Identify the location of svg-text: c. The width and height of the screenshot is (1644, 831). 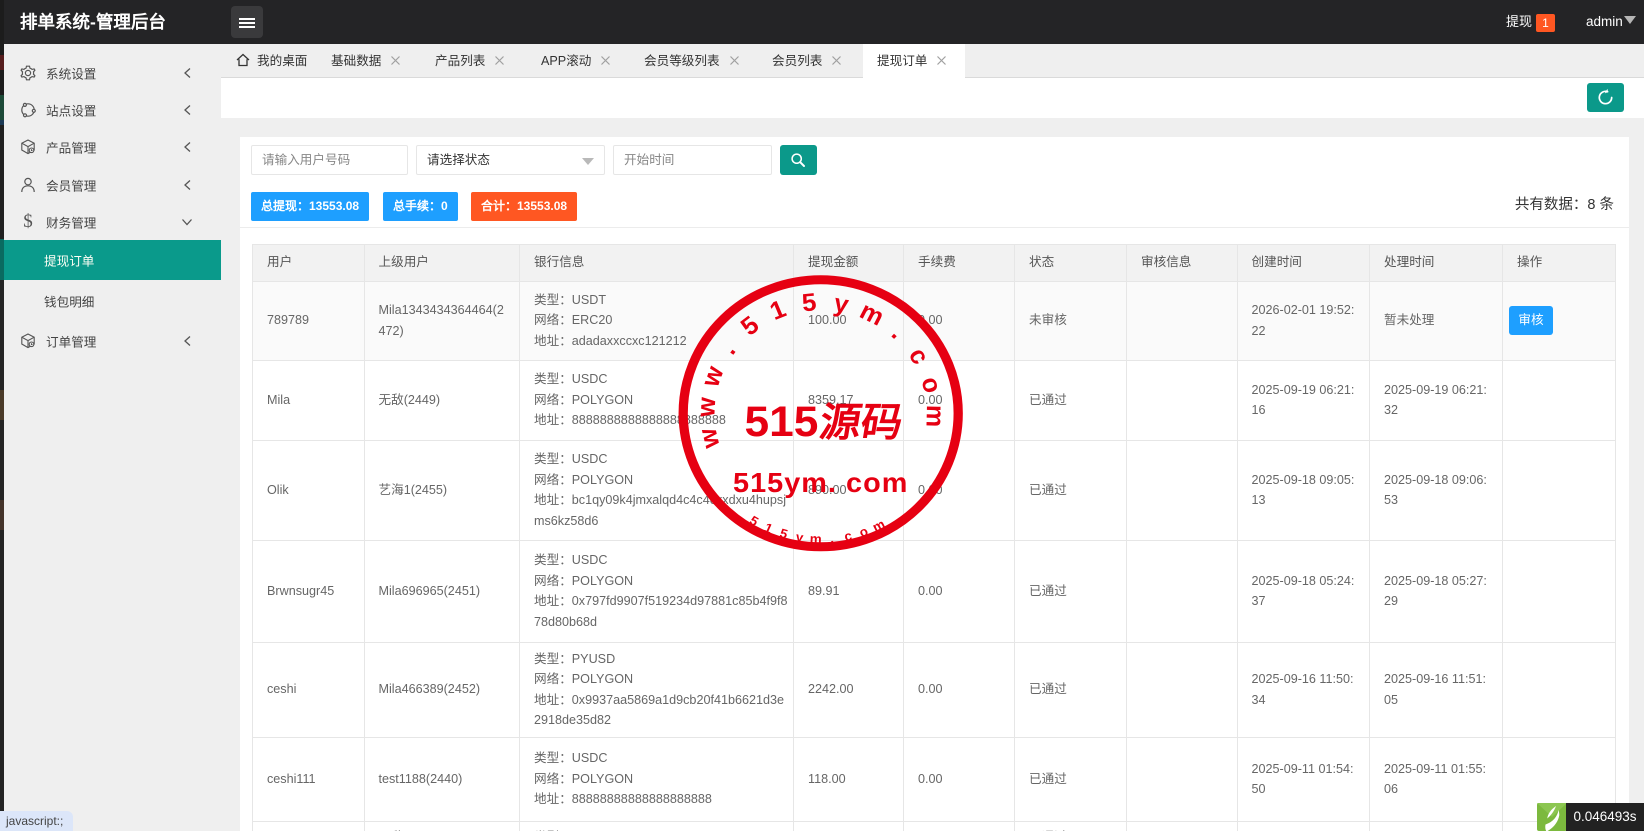
(919, 356).